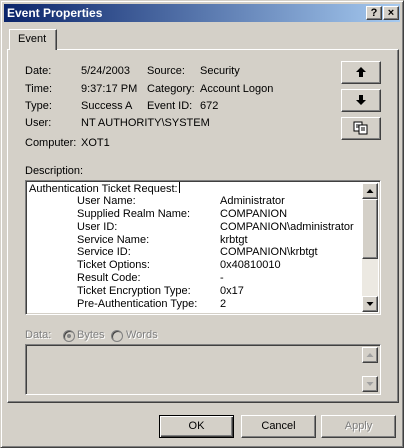 The image size is (404, 448). Describe the element at coordinates (117, 336) in the screenshot. I see `words-radio` at that location.